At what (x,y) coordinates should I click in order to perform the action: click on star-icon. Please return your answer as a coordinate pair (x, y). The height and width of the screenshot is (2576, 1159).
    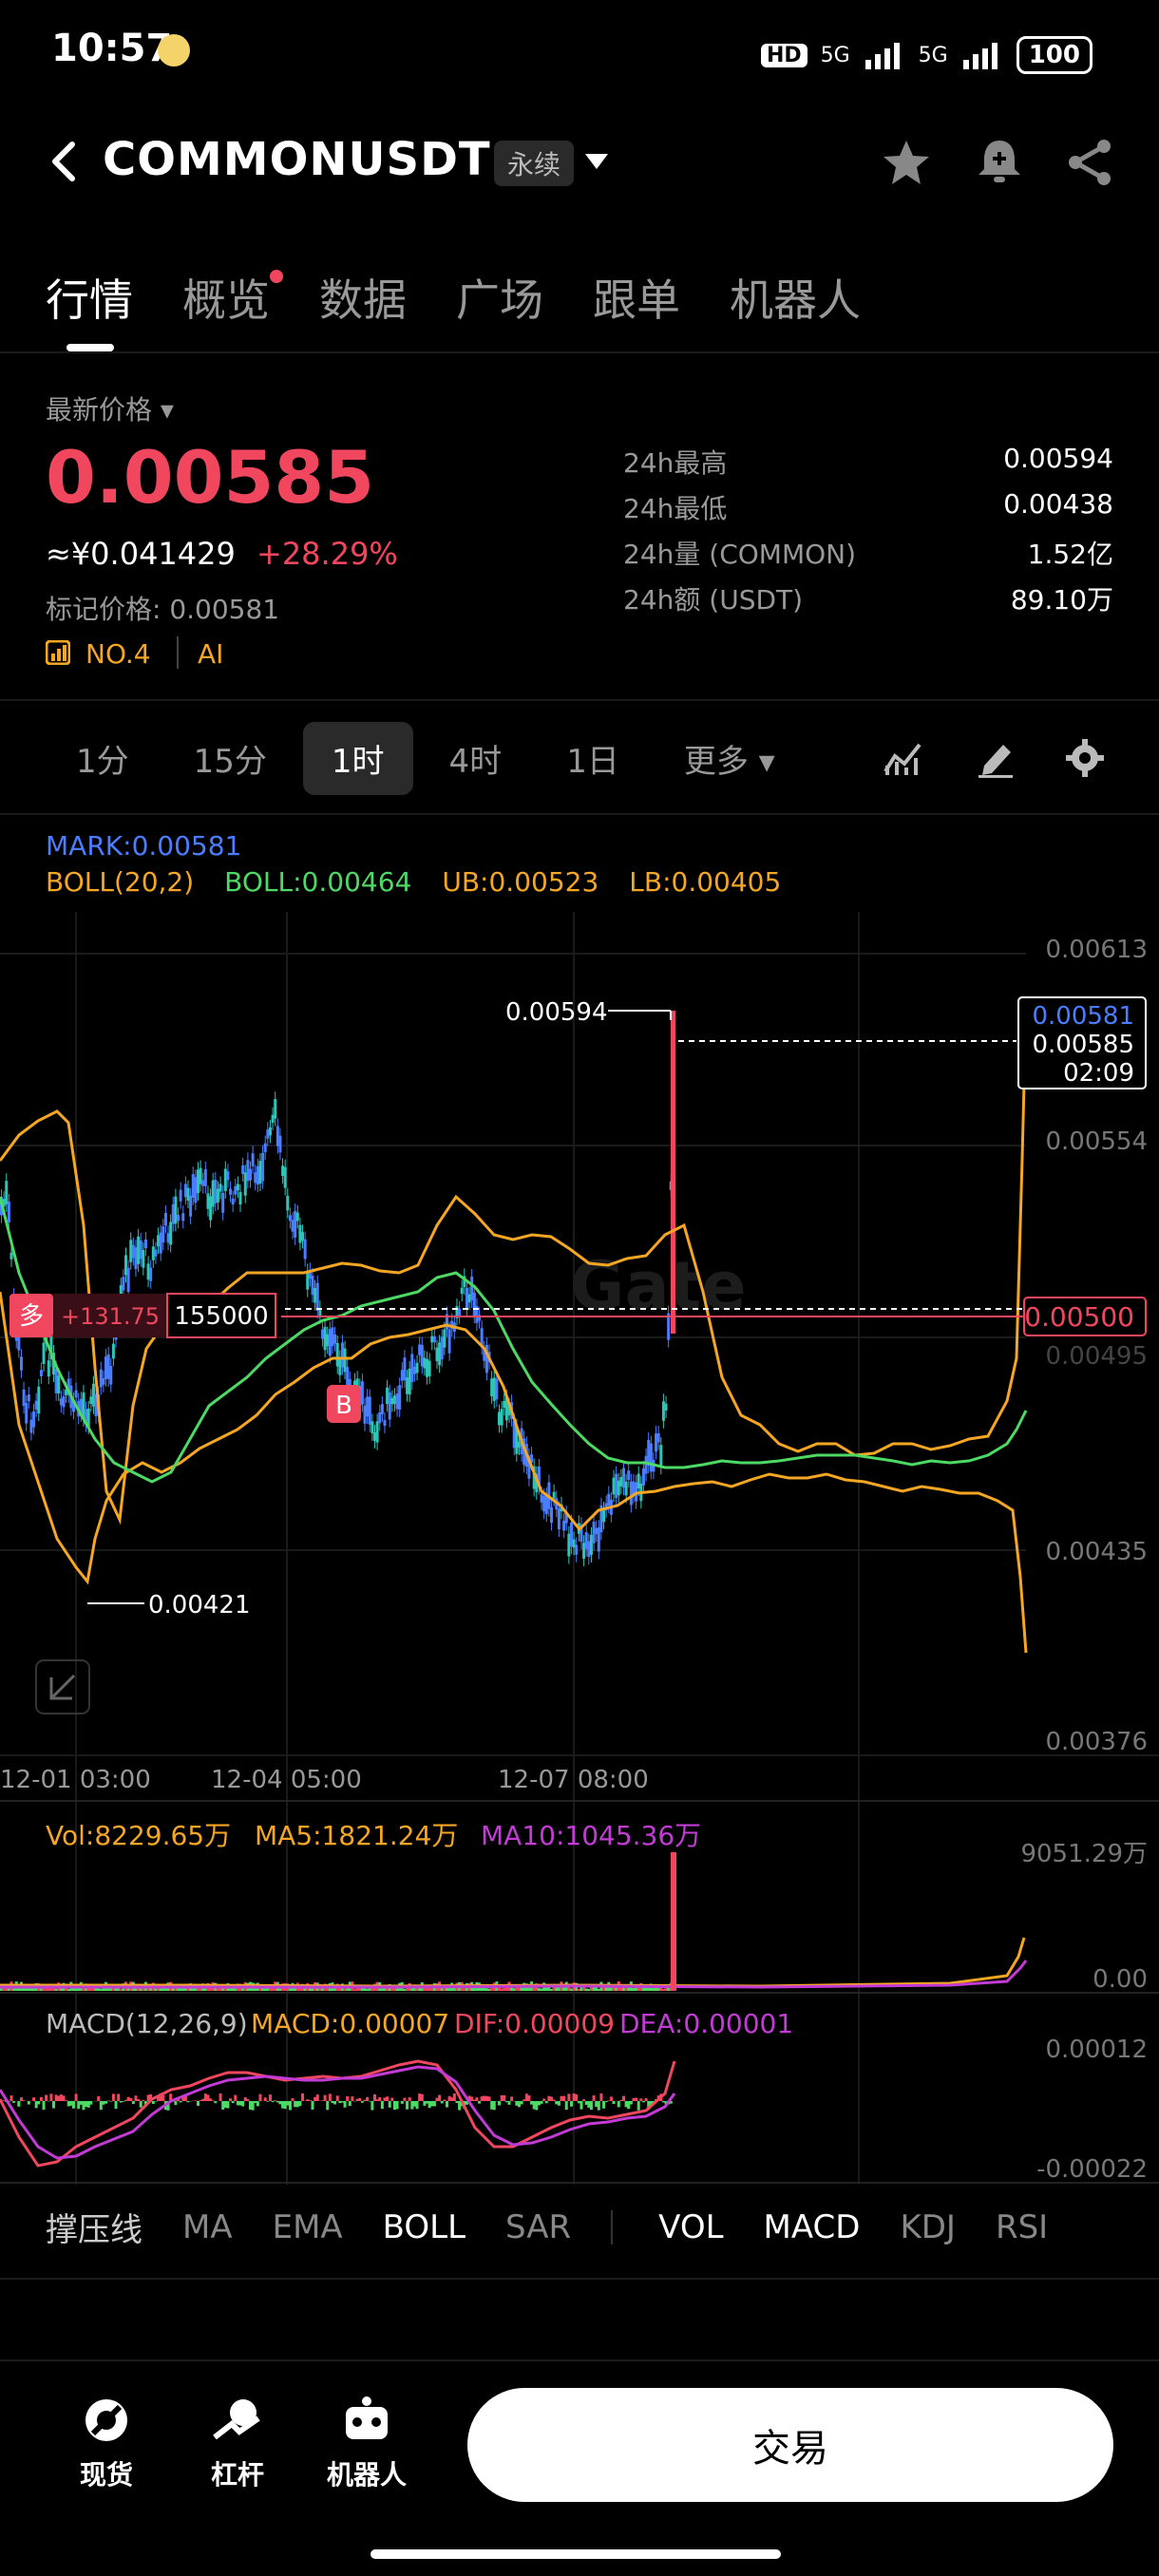
    Looking at the image, I should click on (906, 162).